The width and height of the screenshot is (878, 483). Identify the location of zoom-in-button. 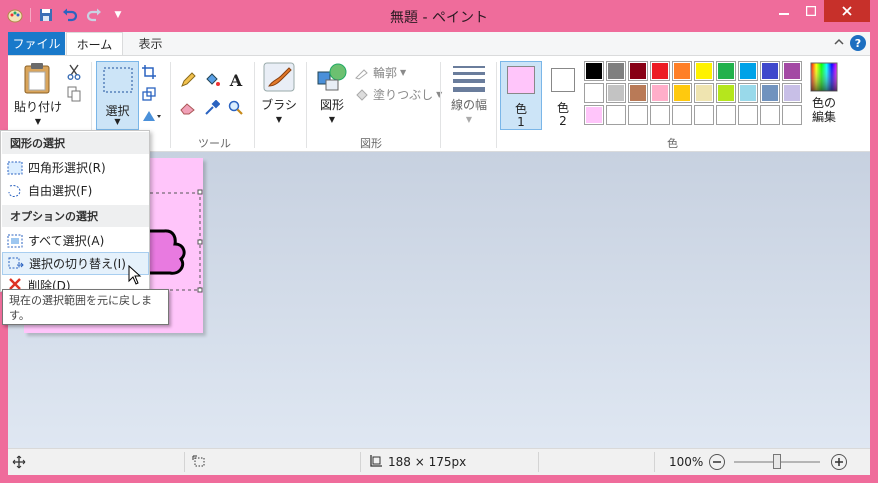
(839, 462).